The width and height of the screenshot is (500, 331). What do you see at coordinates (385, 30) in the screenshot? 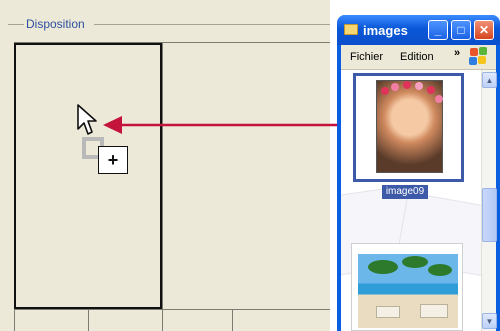
I see `window-title: images` at bounding box center [385, 30].